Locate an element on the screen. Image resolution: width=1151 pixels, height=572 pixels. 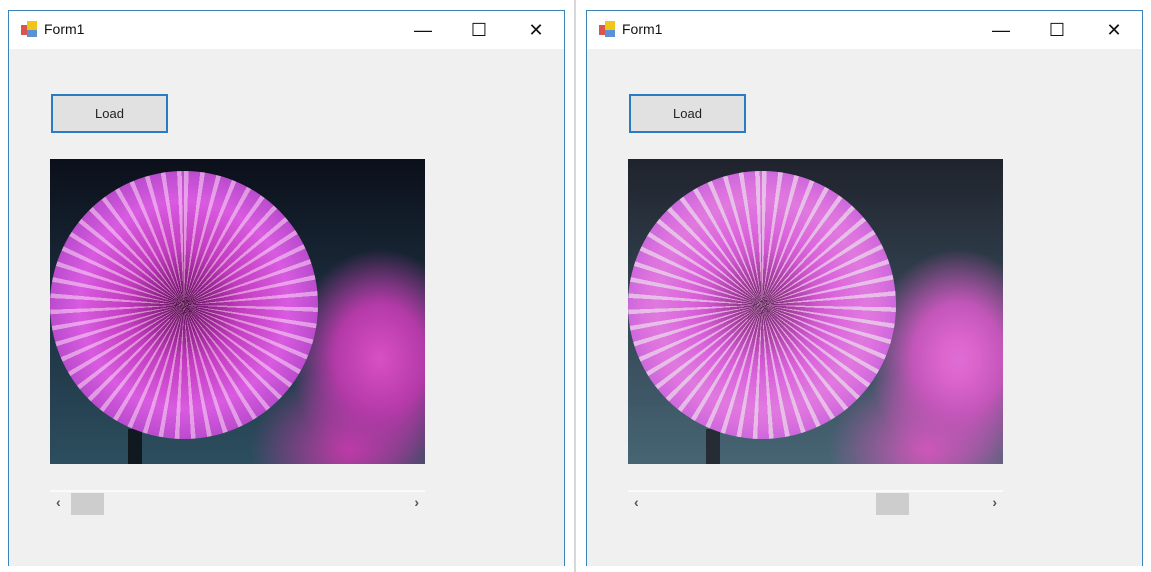
window-divider is located at coordinates (575, 286).